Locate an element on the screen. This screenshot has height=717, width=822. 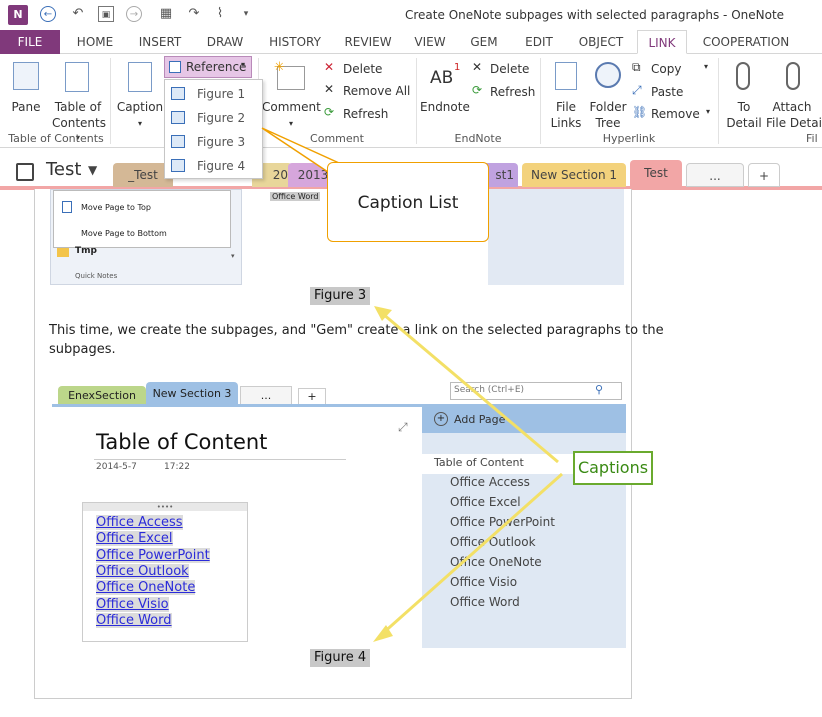
captions-callout: Captions is located at coordinates (613, 468).